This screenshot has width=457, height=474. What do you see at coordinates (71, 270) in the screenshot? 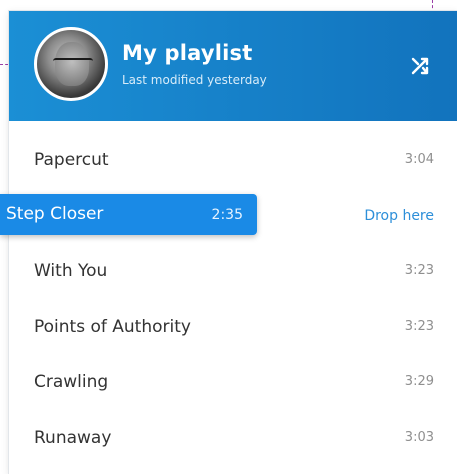
I see `track-name: With You` at bounding box center [71, 270].